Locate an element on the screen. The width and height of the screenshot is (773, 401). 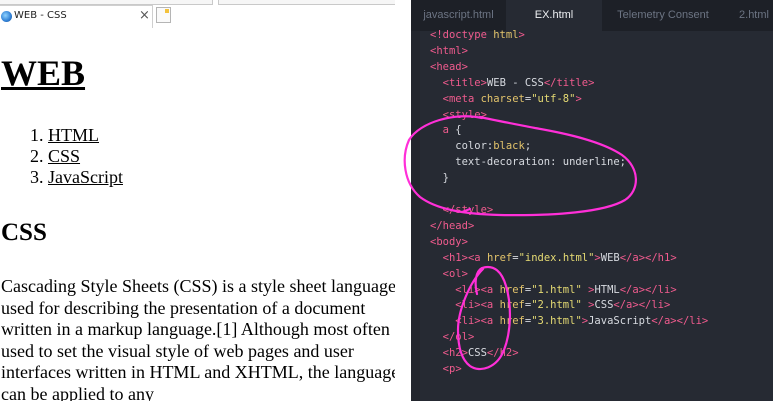
code-line: <head> is located at coordinates (569, 68).